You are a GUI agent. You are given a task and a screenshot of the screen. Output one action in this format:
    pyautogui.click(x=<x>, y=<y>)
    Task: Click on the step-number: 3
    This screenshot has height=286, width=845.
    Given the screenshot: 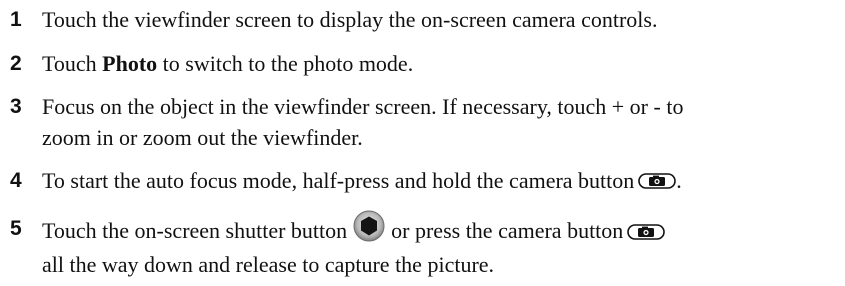 What is the action you would take?
    pyautogui.click(x=16, y=106)
    